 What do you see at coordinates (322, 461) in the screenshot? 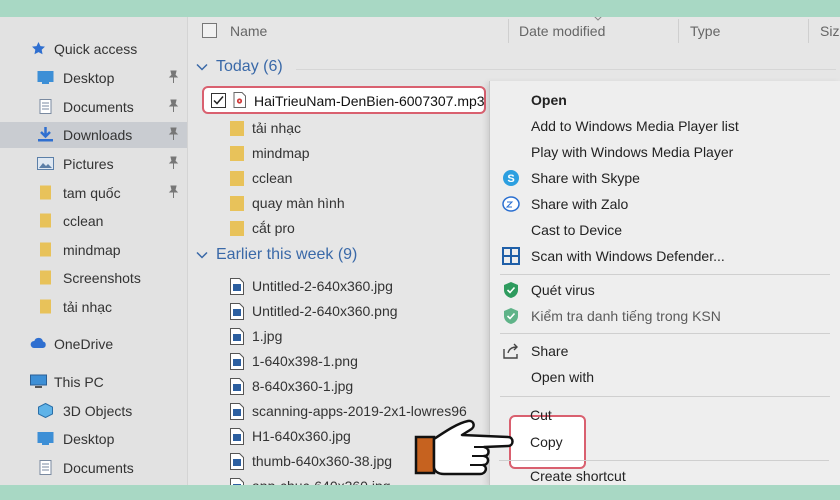
I see `file-name: thumb-640x360-38.jpg` at bounding box center [322, 461].